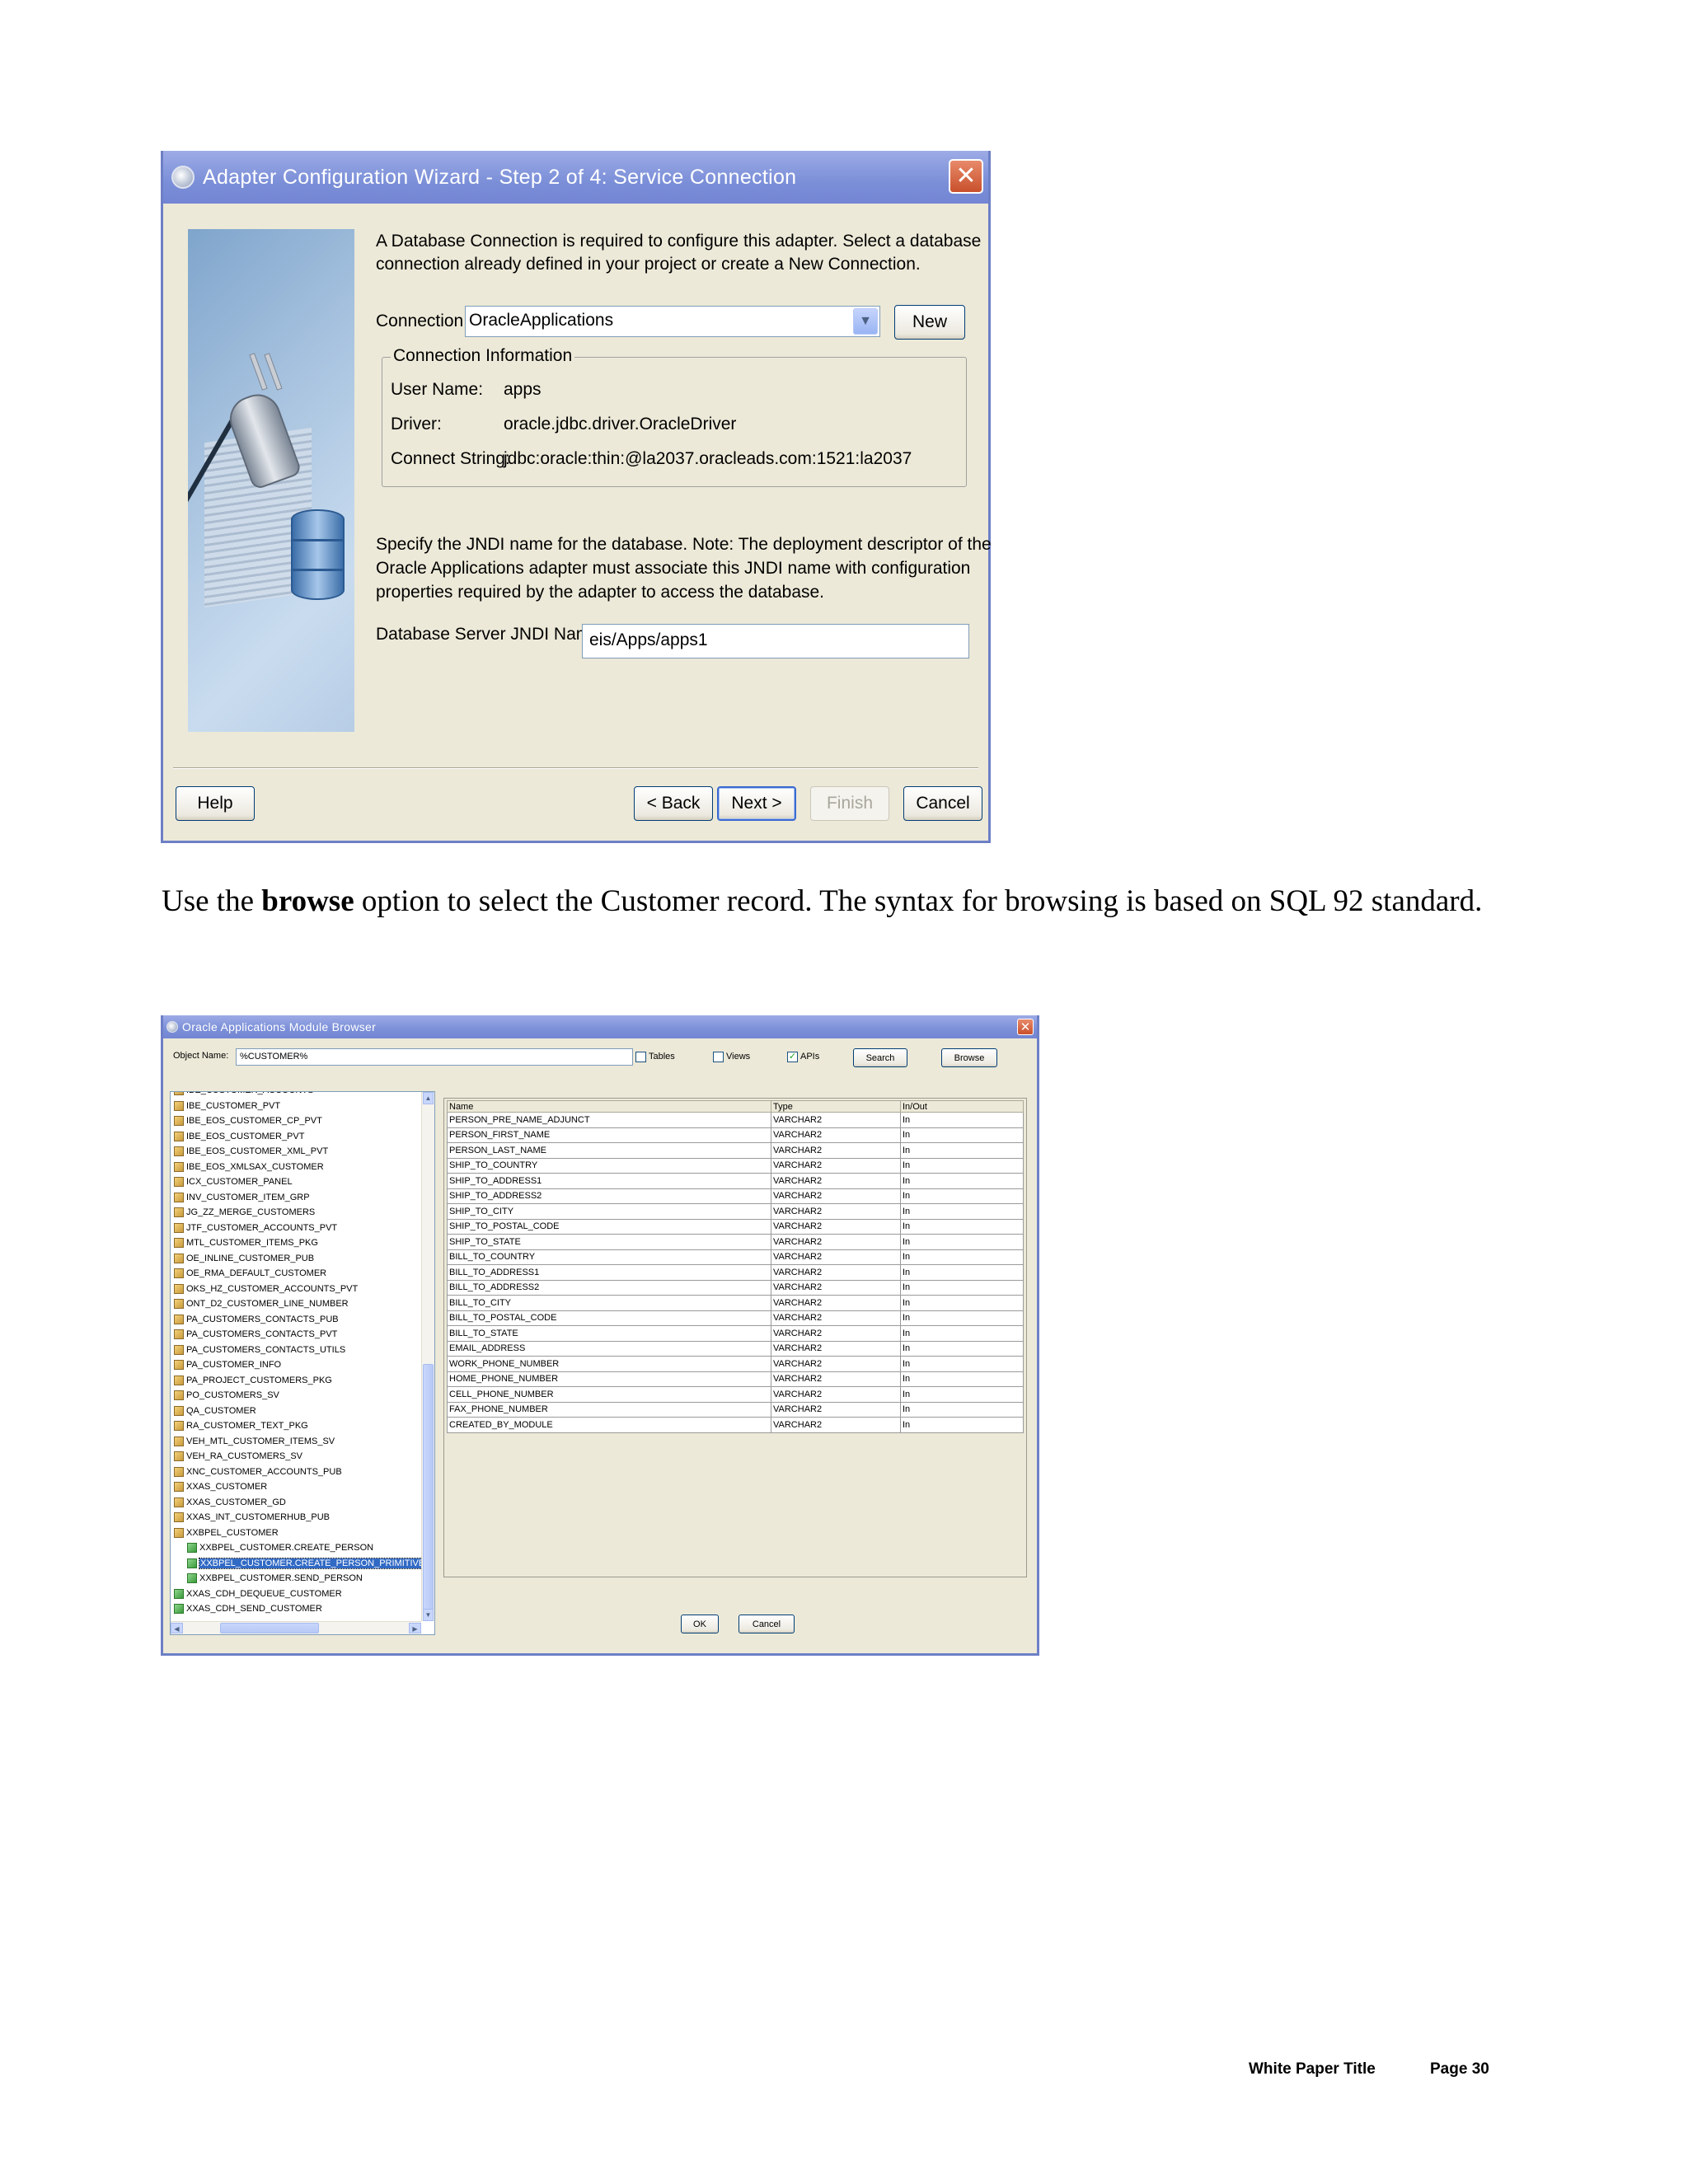  I want to click on tree-item: XXBPEL_CUSTOMER.CREATE_PERSON_PRIMITIVE, so click(303, 1564).